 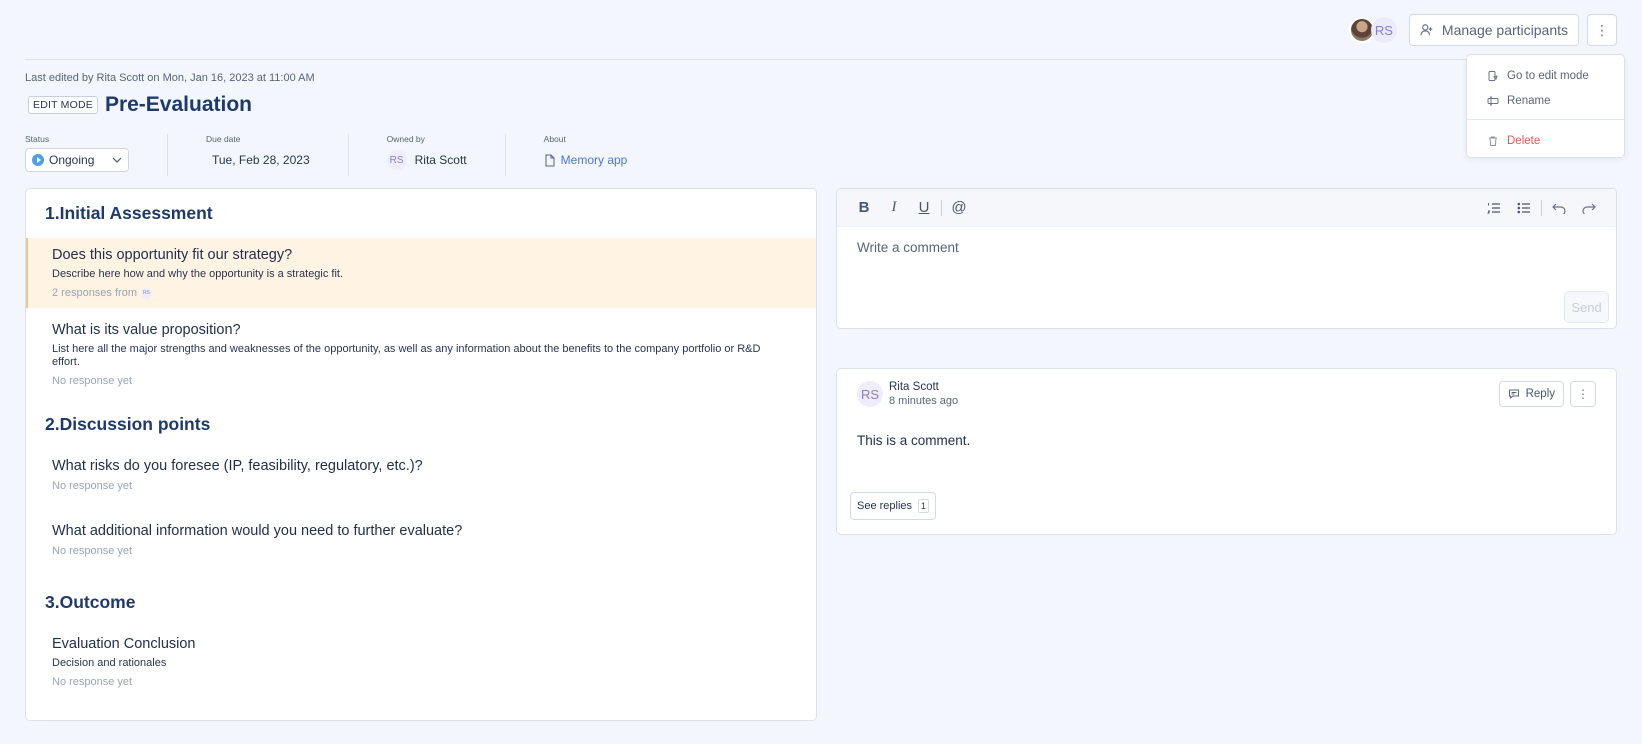 I want to click on bullet-list-icon, so click(x=1523, y=207).